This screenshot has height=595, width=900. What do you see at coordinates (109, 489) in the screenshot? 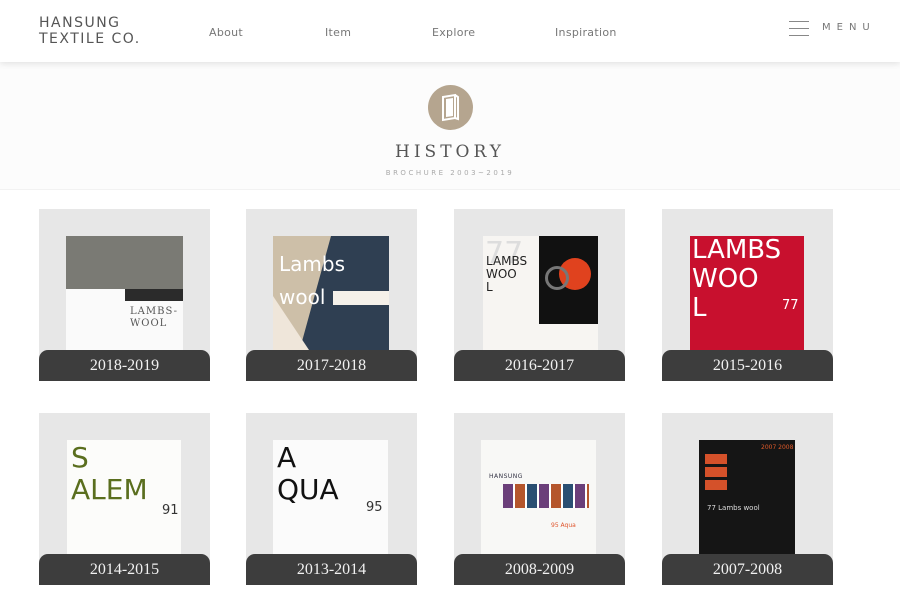
I see `cover-text: ALEM` at bounding box center [109, 489].